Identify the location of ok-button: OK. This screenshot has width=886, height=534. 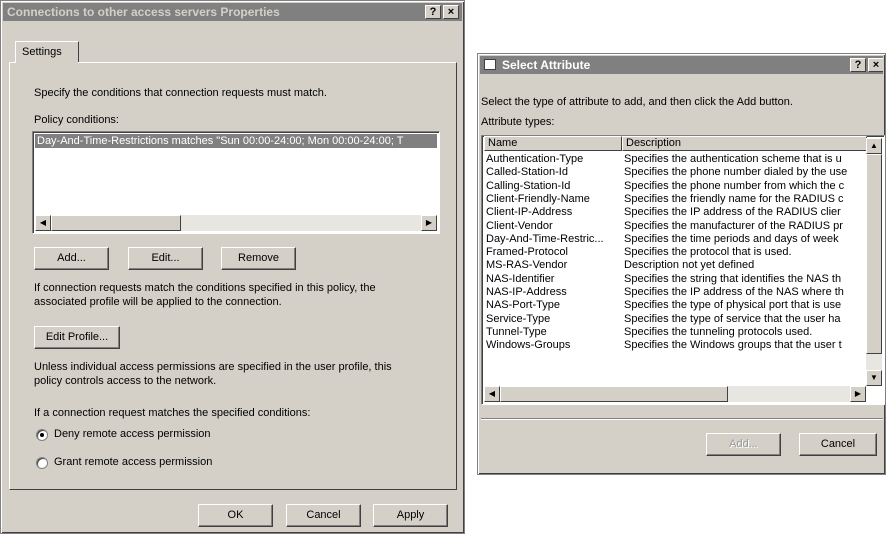
(235, 515).